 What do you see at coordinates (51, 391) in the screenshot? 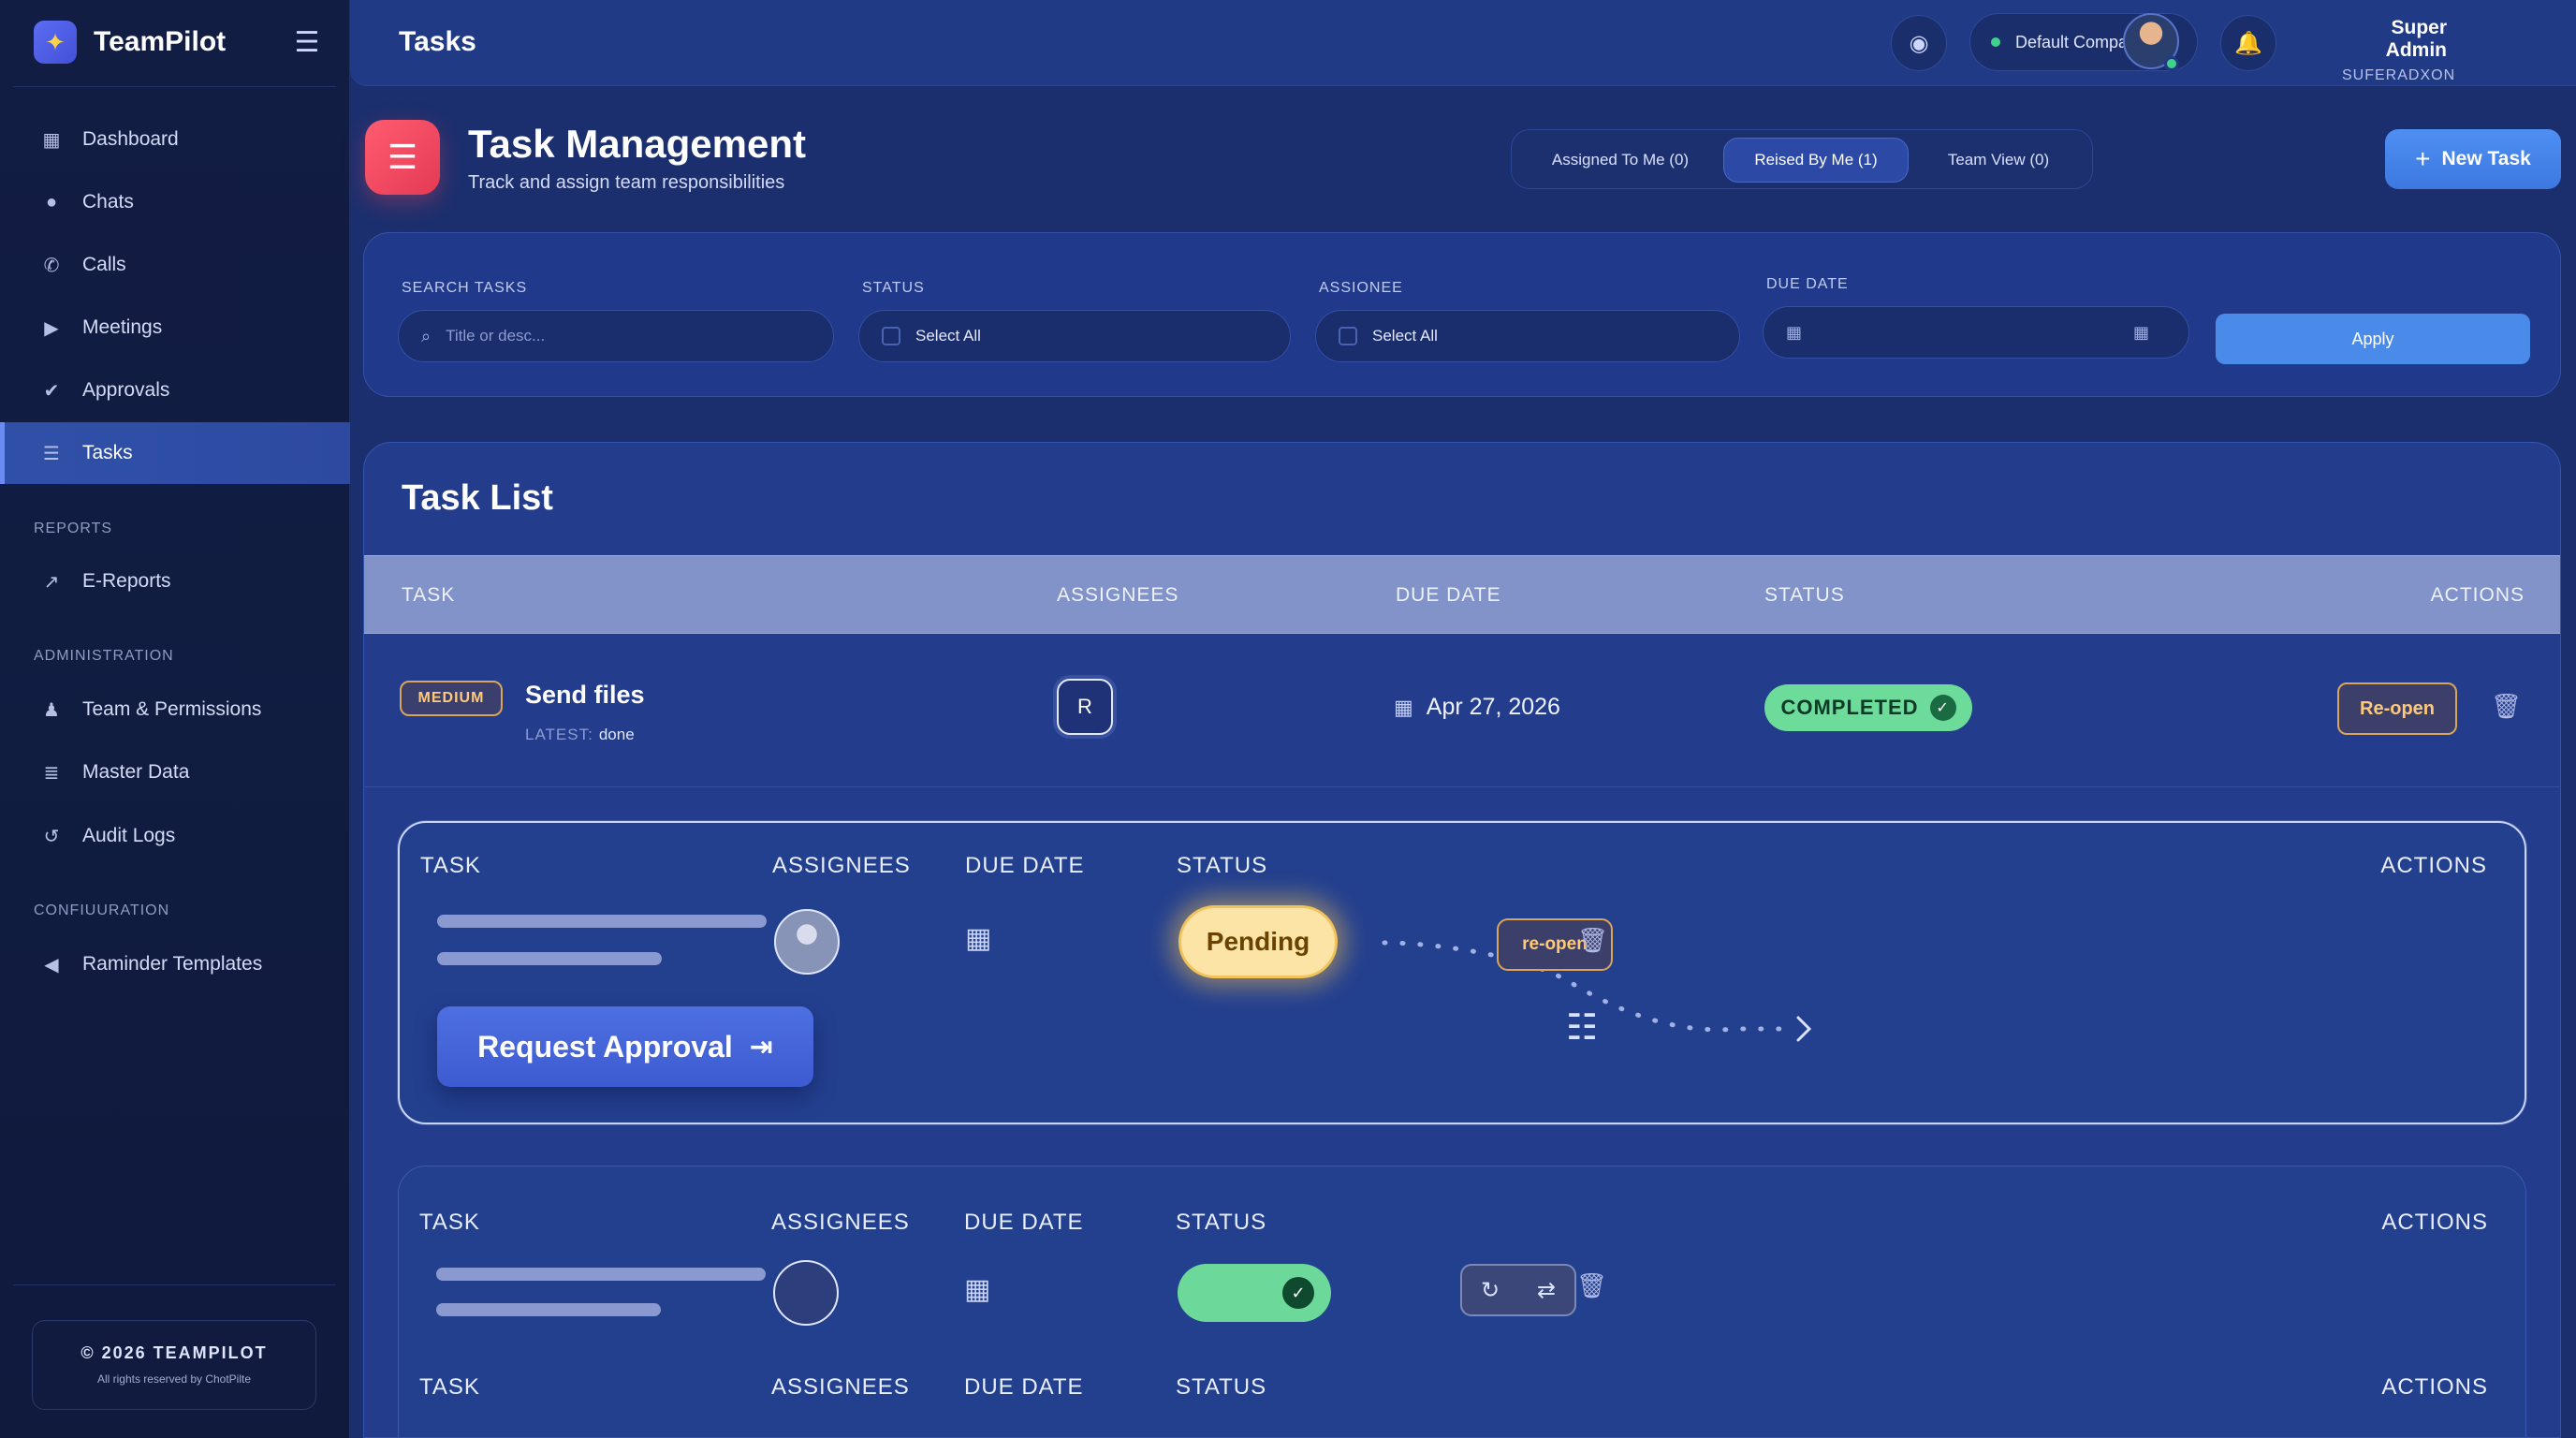
I see `check-icon: ✔` at bounding box center [51, 391].